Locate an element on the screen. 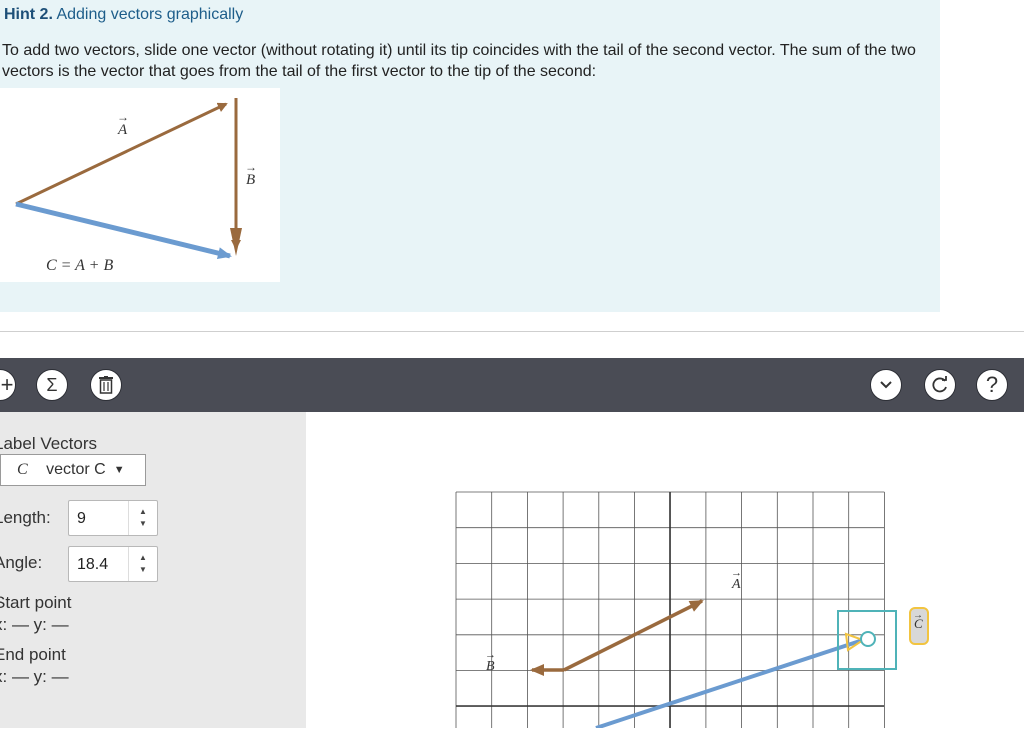 The width and height of the screenshot is (1024, 733). end-point-coords: x: — y: — is located at coordinates (34, 676).